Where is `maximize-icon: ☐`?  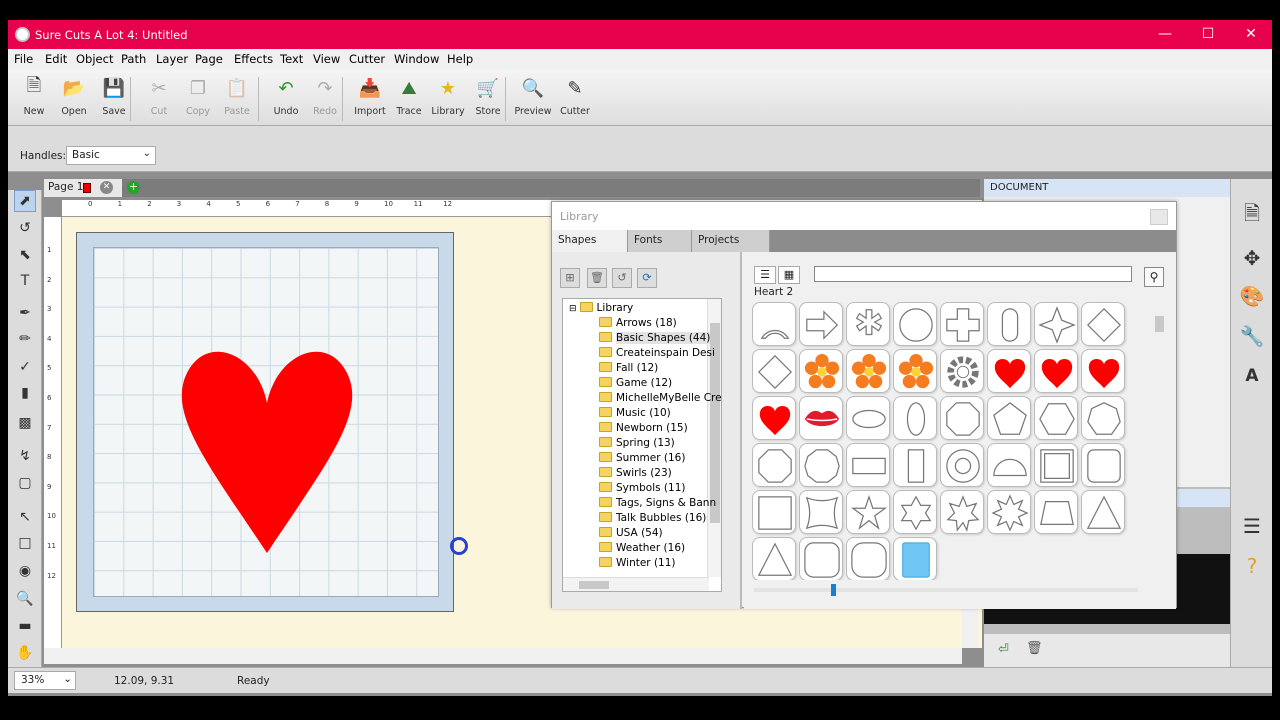 maximize-icon: ☐ is located at coordinates (1208, 34).